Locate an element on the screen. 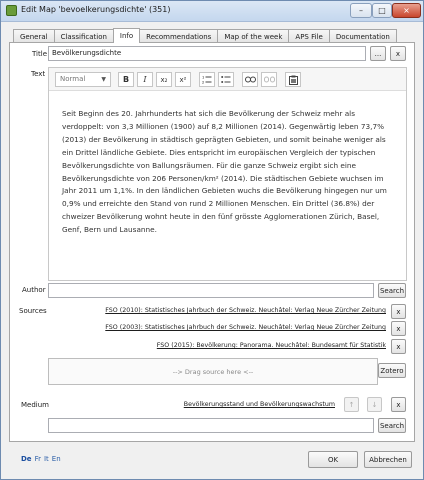  close-window-button: × is located at coordinates (406, 10).